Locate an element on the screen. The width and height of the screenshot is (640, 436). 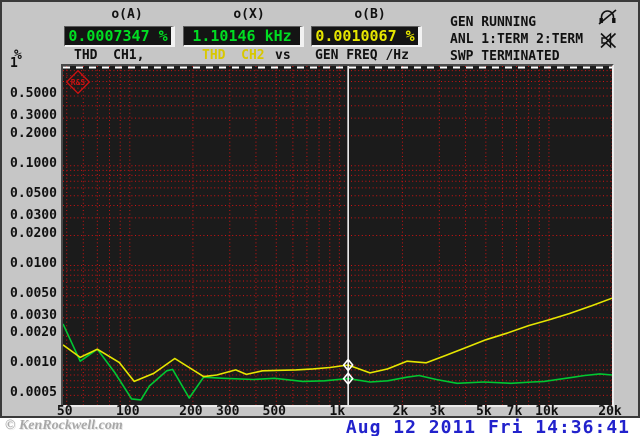
y-tick-label: 0.0030 is located at coordinates (33, 315).